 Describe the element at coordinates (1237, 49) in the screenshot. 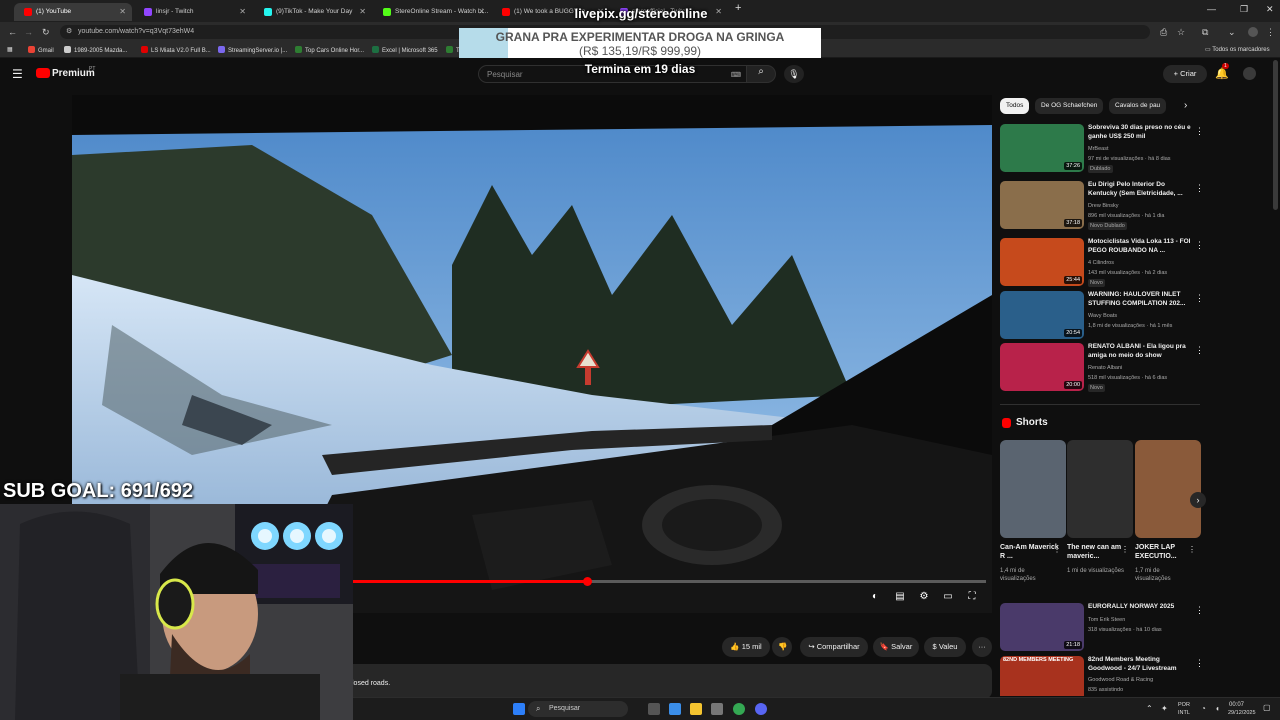

I see `all-bookmarks-folder: ▭ Todos os marcadores` at that location.